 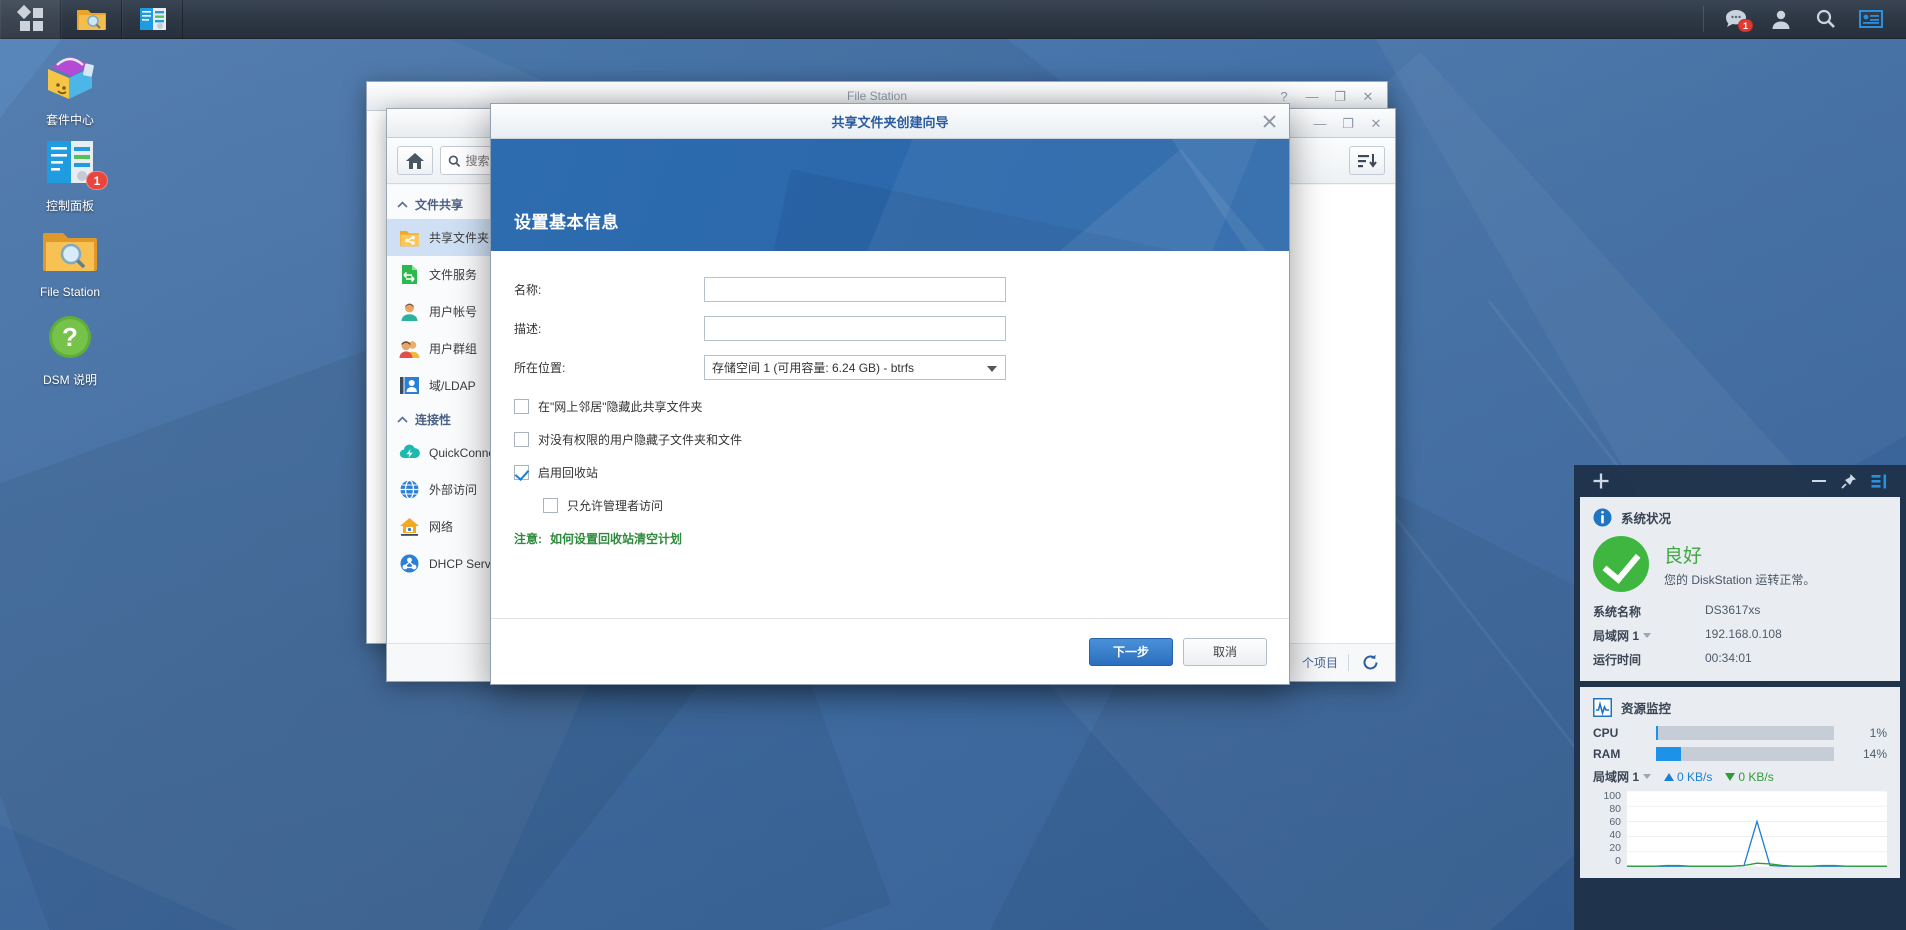 I want to click on chart-tick: 40, so click(x=1615, y=835).